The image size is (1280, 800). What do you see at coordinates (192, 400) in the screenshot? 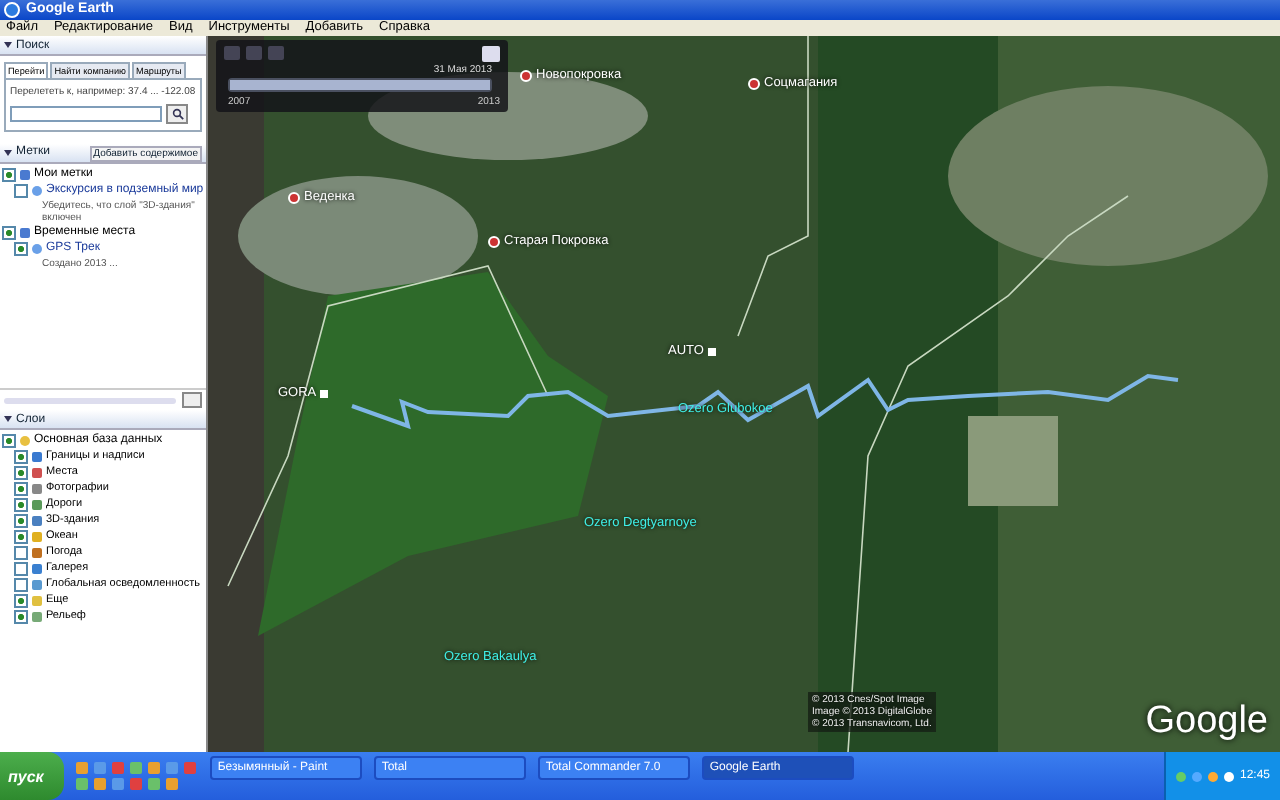
I see `tour-button` at bounding box center [192, 400].